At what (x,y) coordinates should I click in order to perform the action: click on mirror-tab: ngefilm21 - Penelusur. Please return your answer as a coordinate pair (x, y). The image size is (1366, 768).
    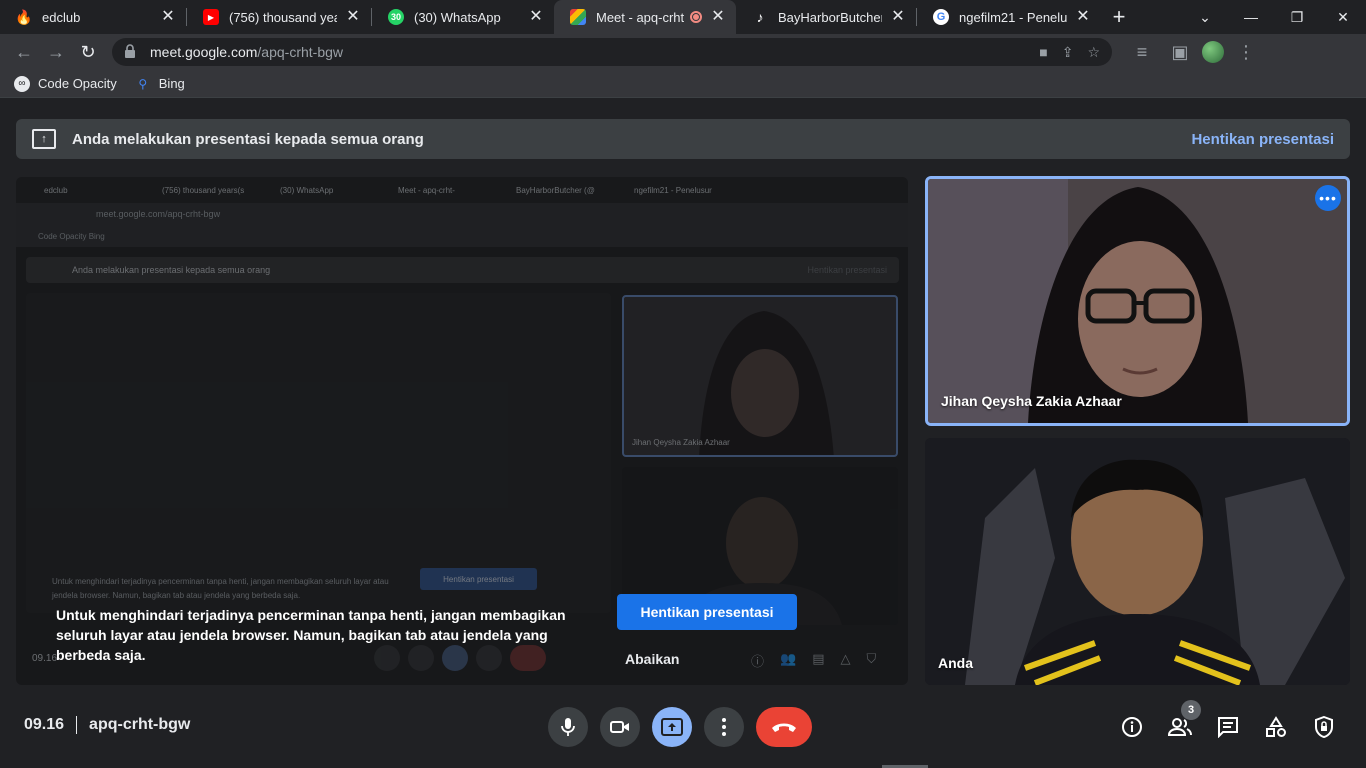
    Looking at the image, I should click on (673, 190).